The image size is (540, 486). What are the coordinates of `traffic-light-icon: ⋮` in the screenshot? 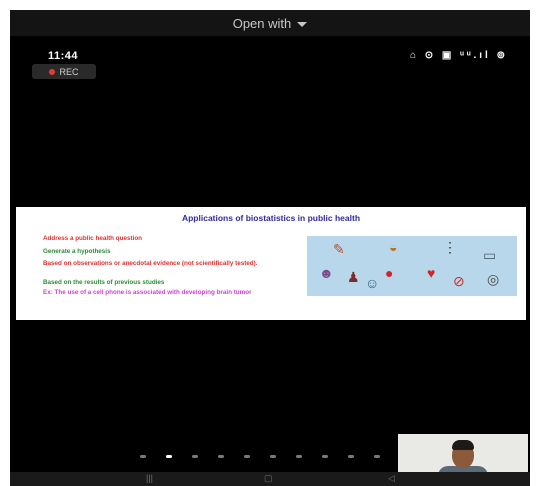 It's located at (450, 247).